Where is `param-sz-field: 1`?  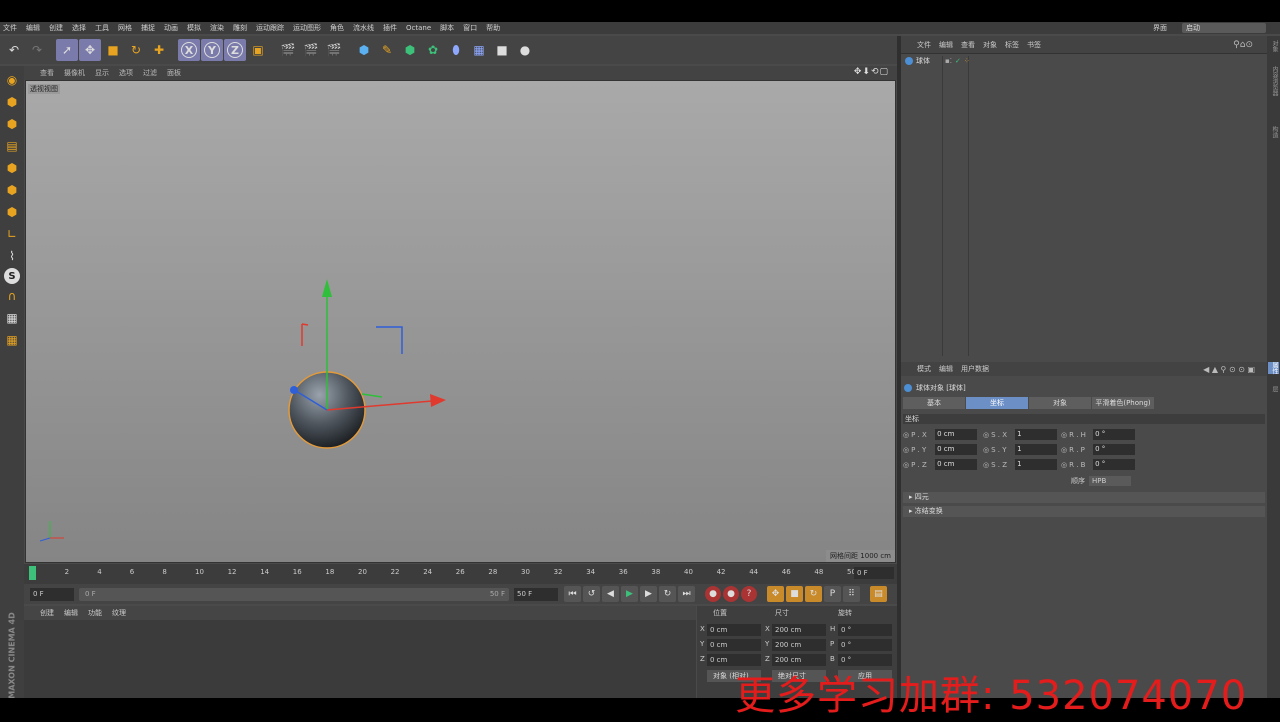
param-sz-field: 1 is located at coordinates (1036, 464).